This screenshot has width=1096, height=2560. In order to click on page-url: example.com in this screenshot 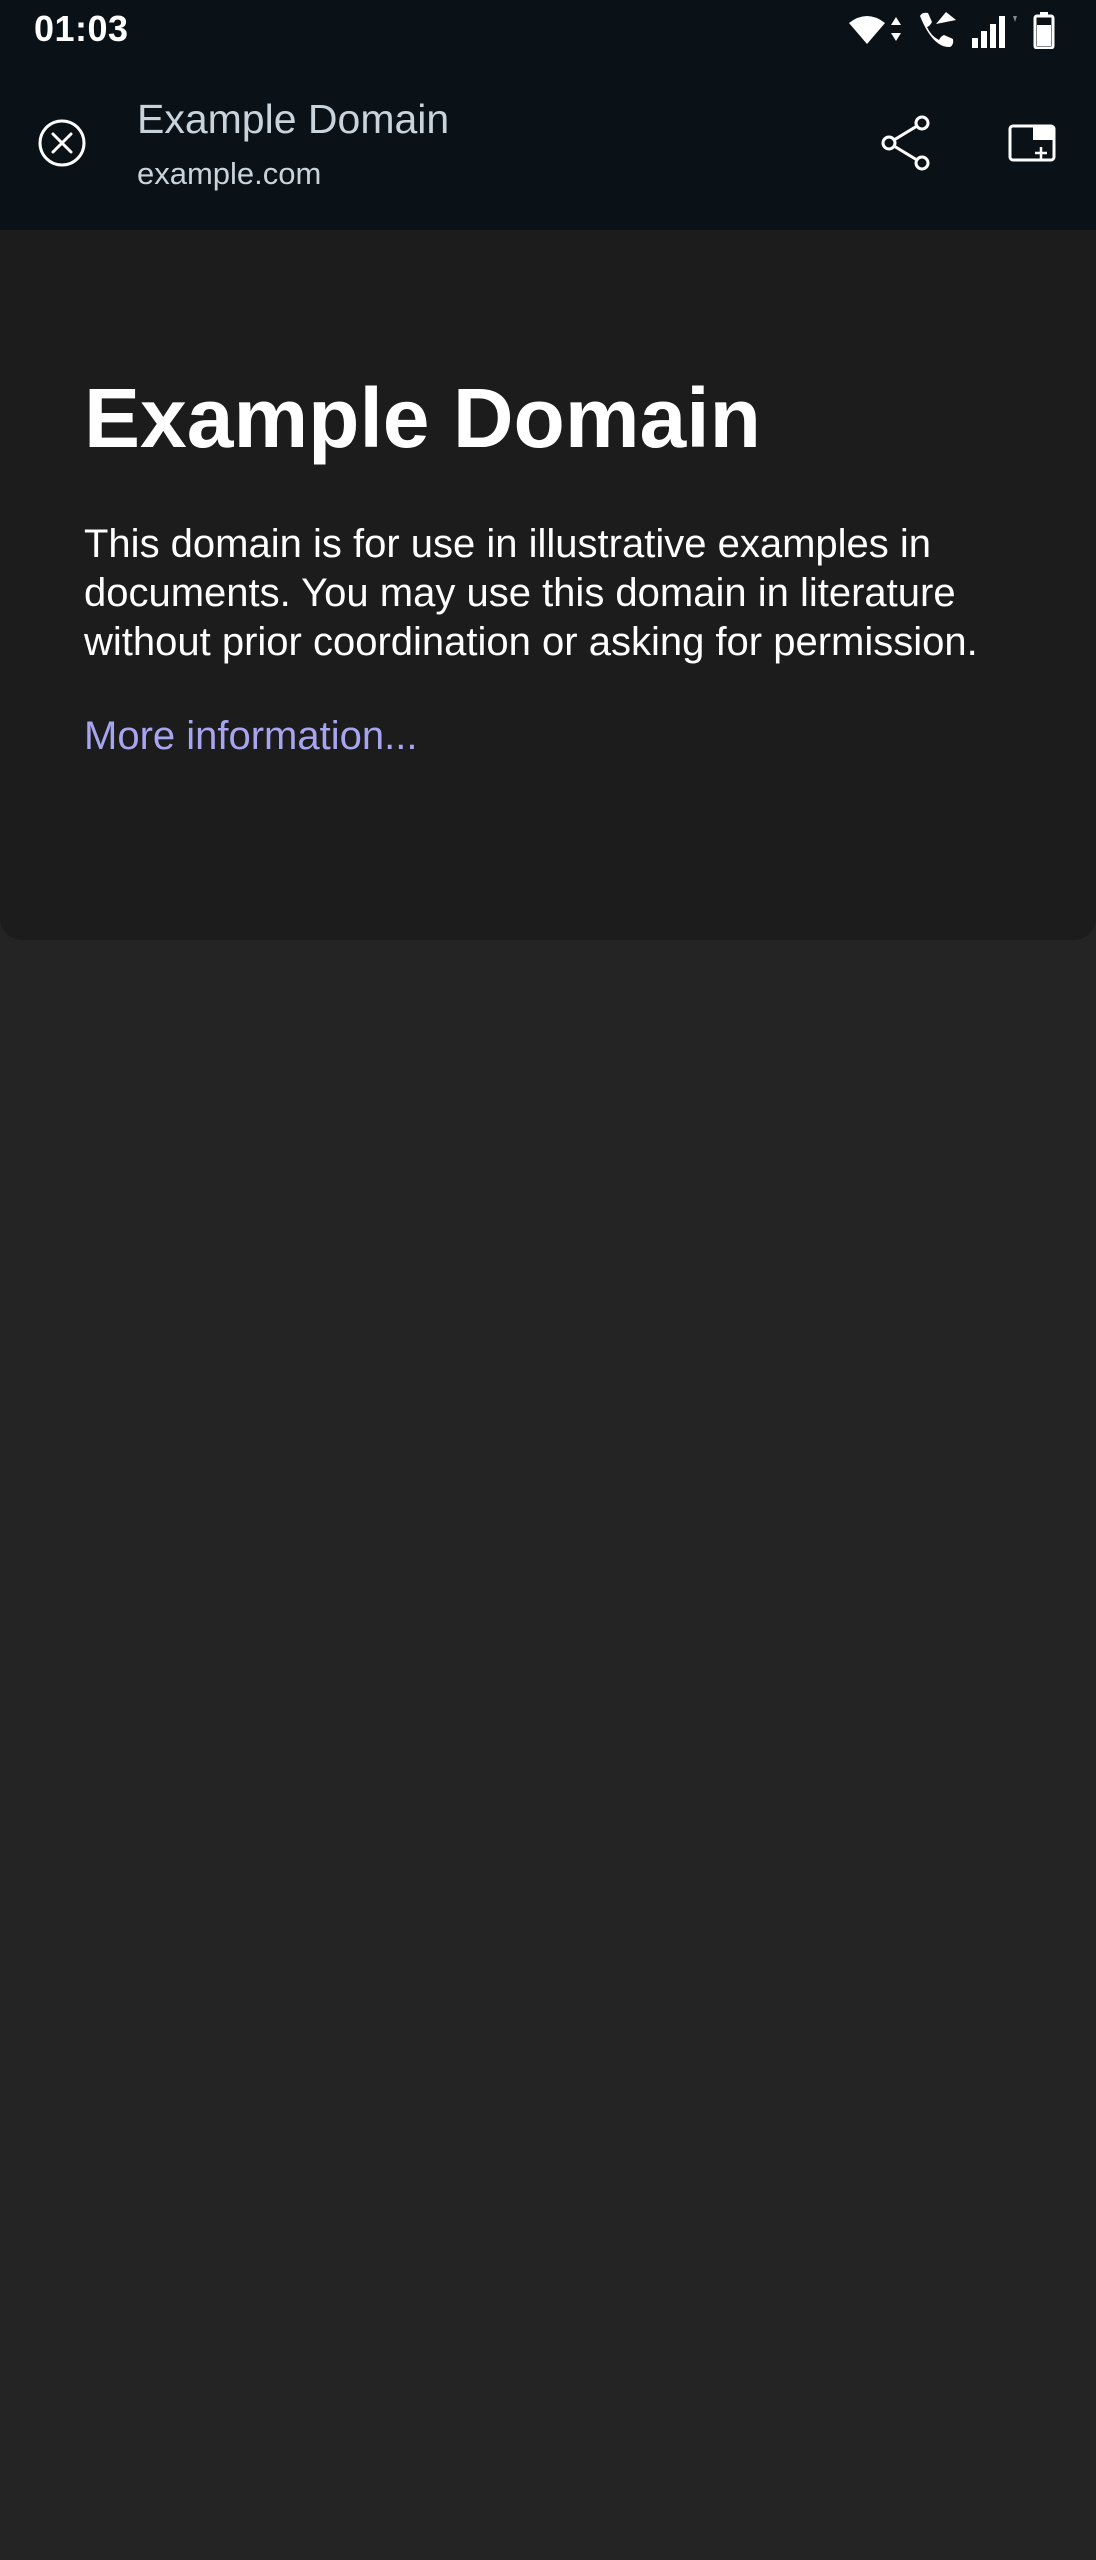, I will do `click(229, 173)`.